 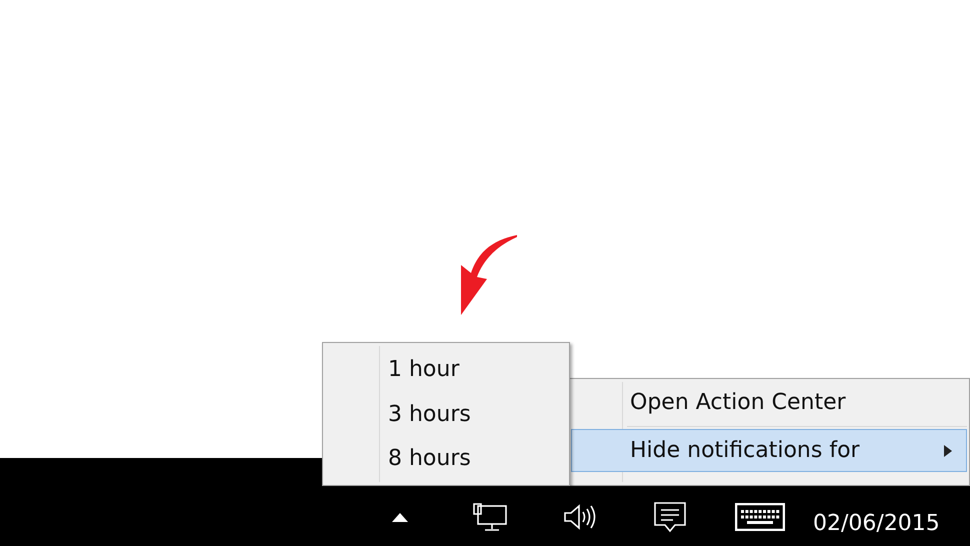 I want to click on network-monitor-icon, so click(x=490, y=517).